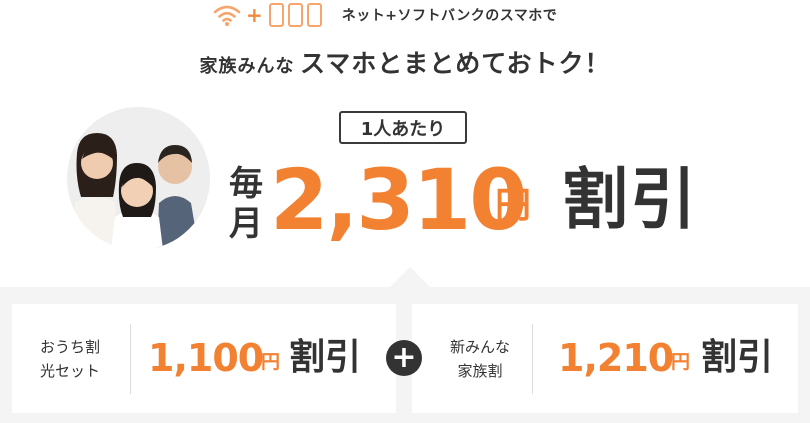 The height and width of the screenshot is (423, 810). Describe the element at coordinates (227, 15) in the screenshot. I see `wifi-icon` at that location.